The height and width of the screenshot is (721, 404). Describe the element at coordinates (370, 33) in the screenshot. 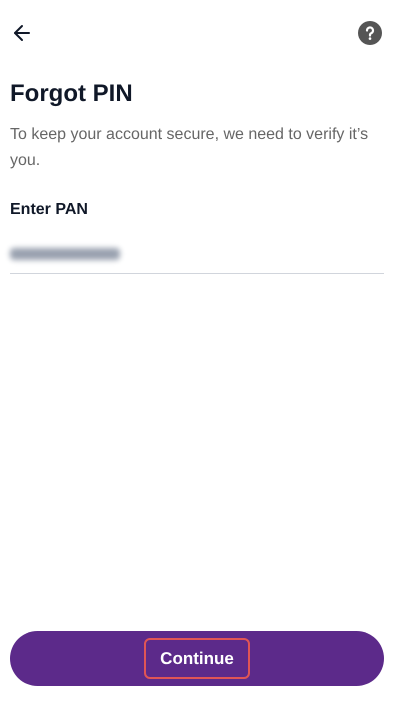

I see `help-icon` at that location.